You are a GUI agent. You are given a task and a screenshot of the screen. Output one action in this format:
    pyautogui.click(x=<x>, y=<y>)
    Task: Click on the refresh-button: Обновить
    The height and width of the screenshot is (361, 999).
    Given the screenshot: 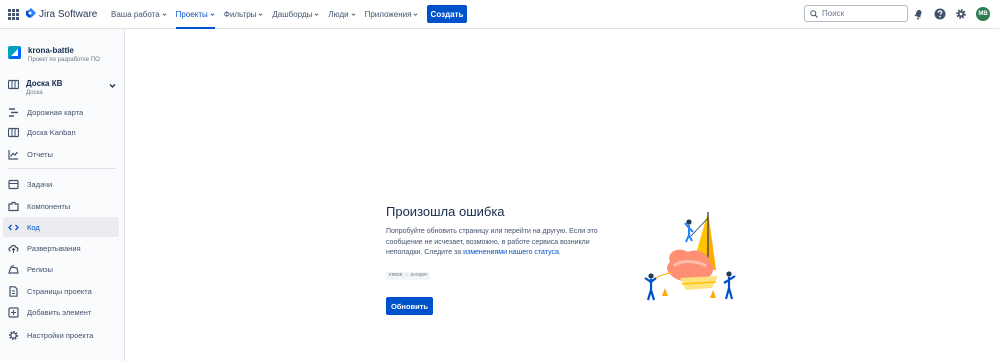 What is the action you would take?
    pyautogui.click(x=409, y=306)
    